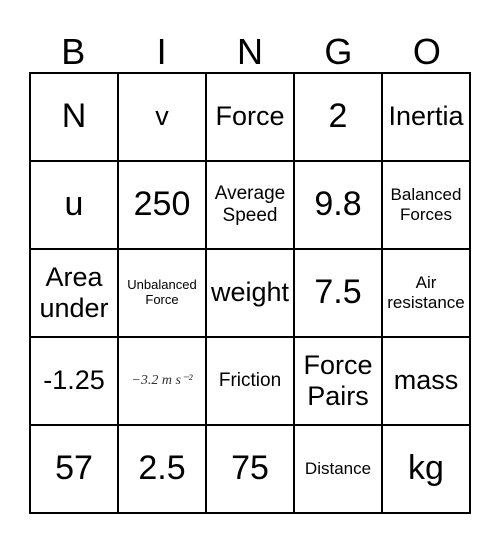  Describe the element at coordinates (162, 205) in the screenshot. I see `bingo-cell: 250` at that location.